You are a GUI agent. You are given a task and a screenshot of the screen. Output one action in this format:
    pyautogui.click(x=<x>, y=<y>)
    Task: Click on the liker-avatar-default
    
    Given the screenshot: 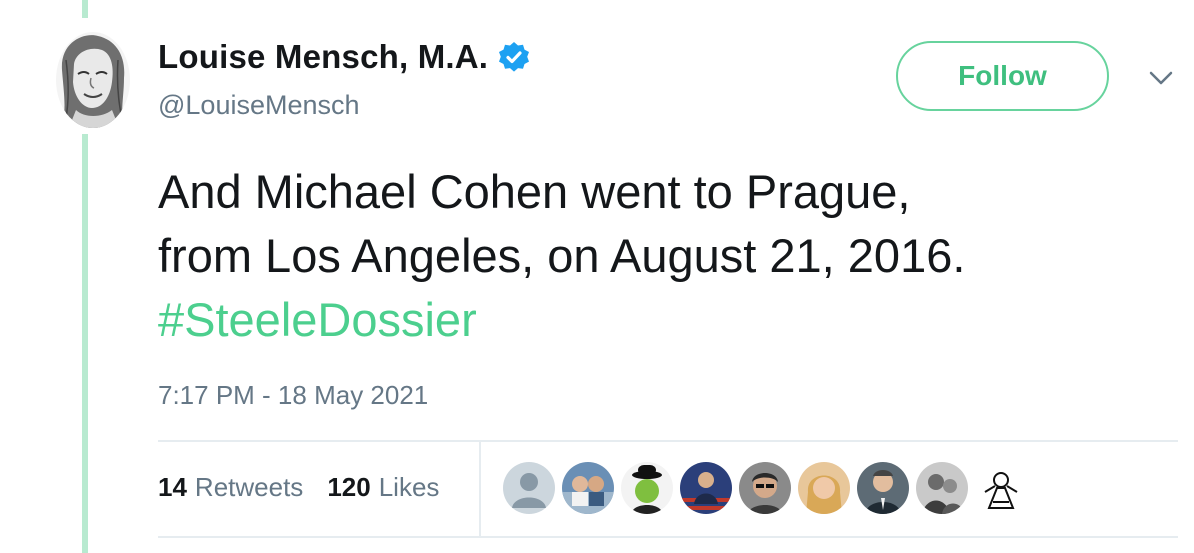 What is the action you would take?
    pyautogui.click(x=529, y=488)
    